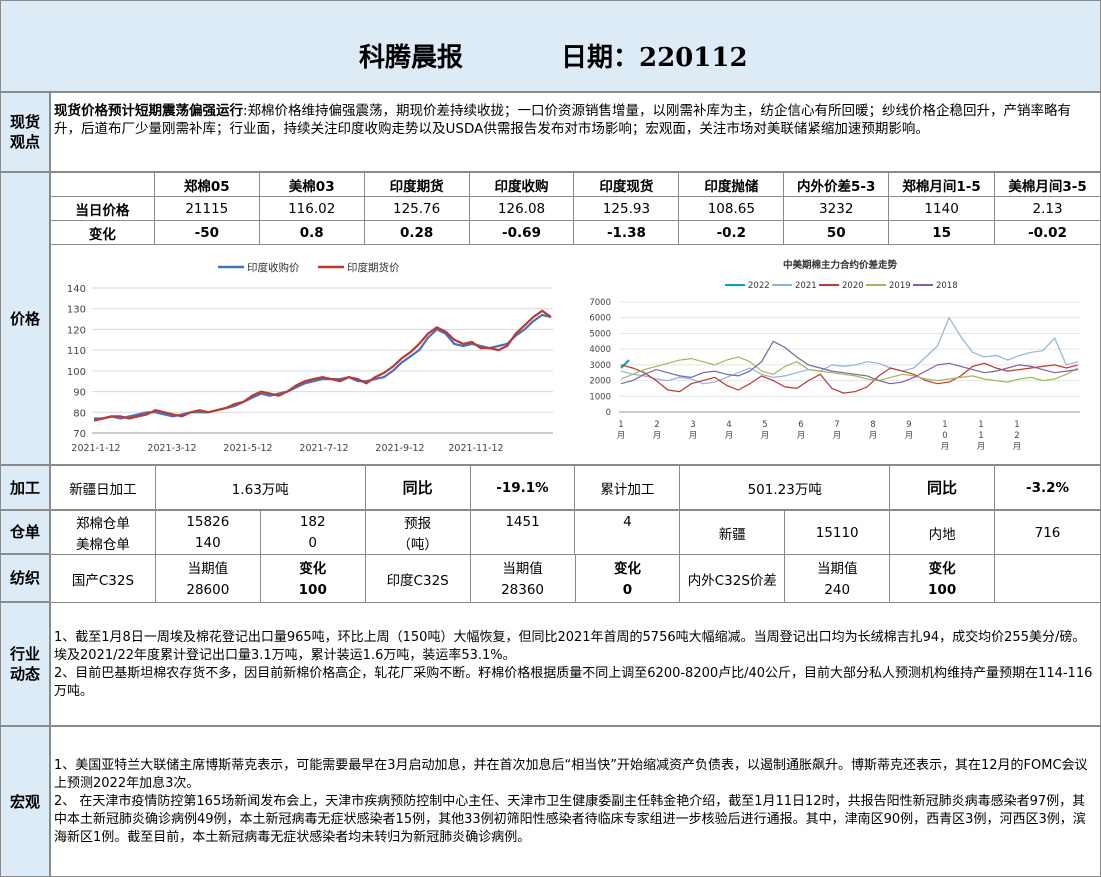 Image resolution: width=1101 pixels, height=877 pixels. I want to click on y-tick-label: 110, so click(76, 351).